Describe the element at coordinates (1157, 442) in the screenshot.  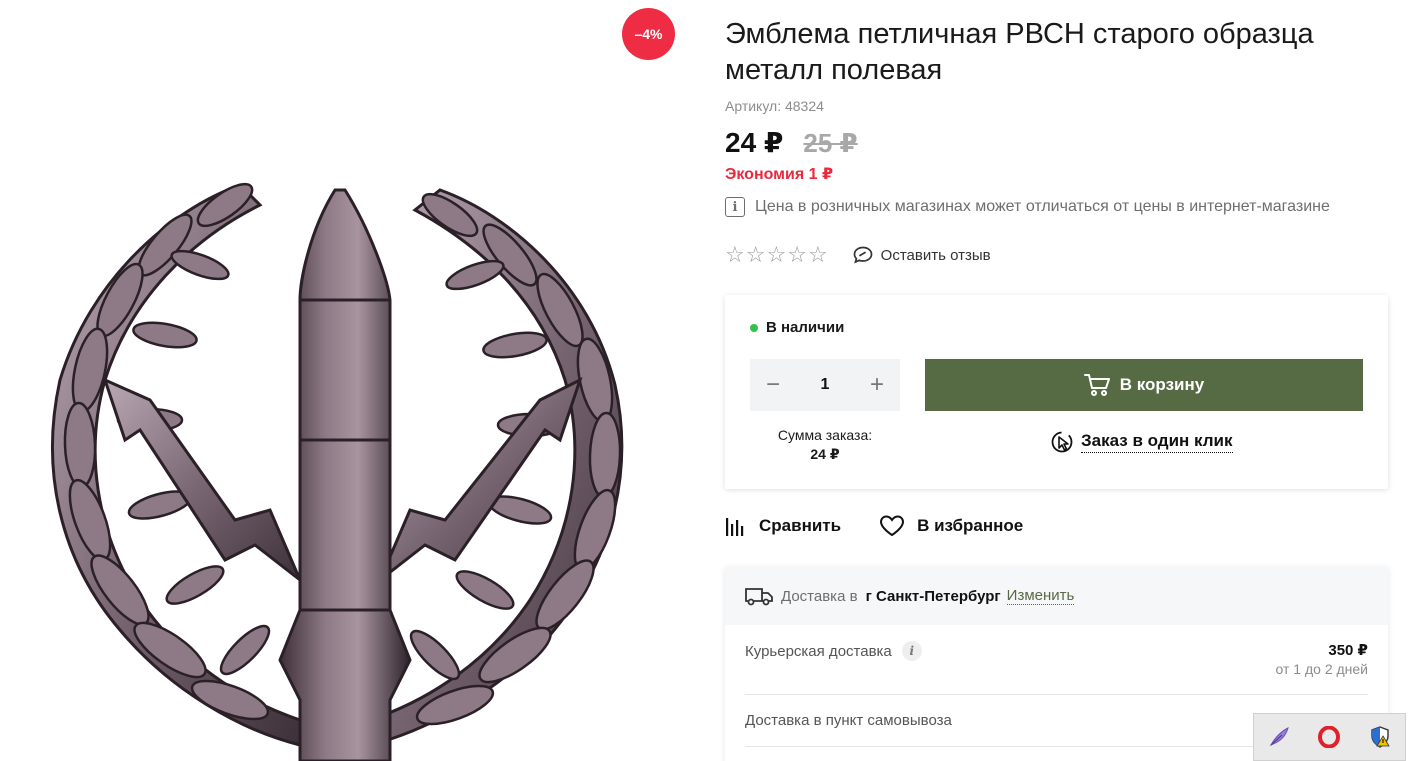
I see `one-click-label: Заказ в один клик` at that location.